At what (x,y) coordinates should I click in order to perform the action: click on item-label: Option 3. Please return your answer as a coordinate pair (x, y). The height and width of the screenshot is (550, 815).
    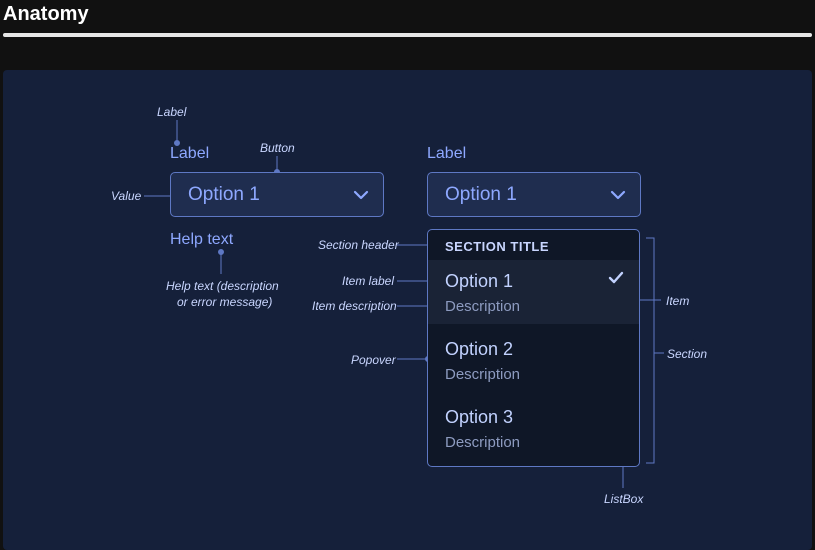
    Looking at the image, I should click on (479, 417).